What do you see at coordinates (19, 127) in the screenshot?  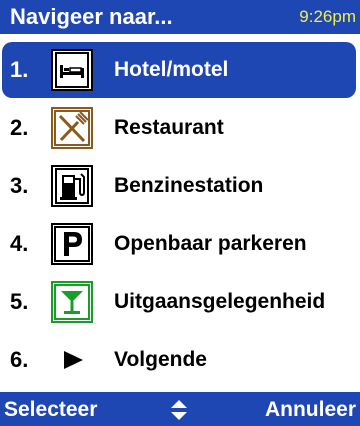 I see `item-number: 2.` at bounding box center [19, 127].